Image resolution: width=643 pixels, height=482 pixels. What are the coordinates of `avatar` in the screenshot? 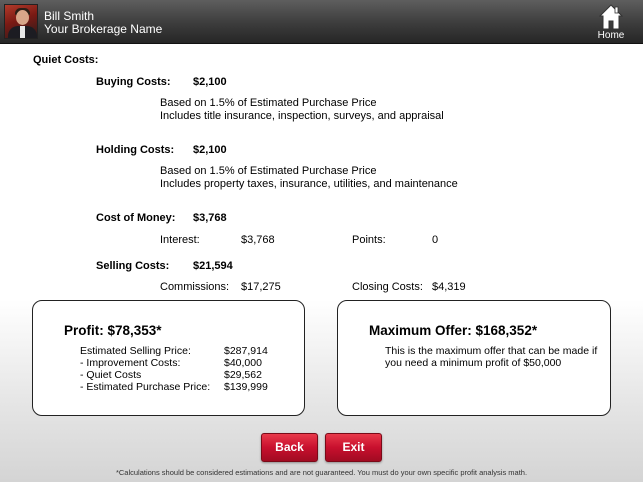 It's located at (21, 21).